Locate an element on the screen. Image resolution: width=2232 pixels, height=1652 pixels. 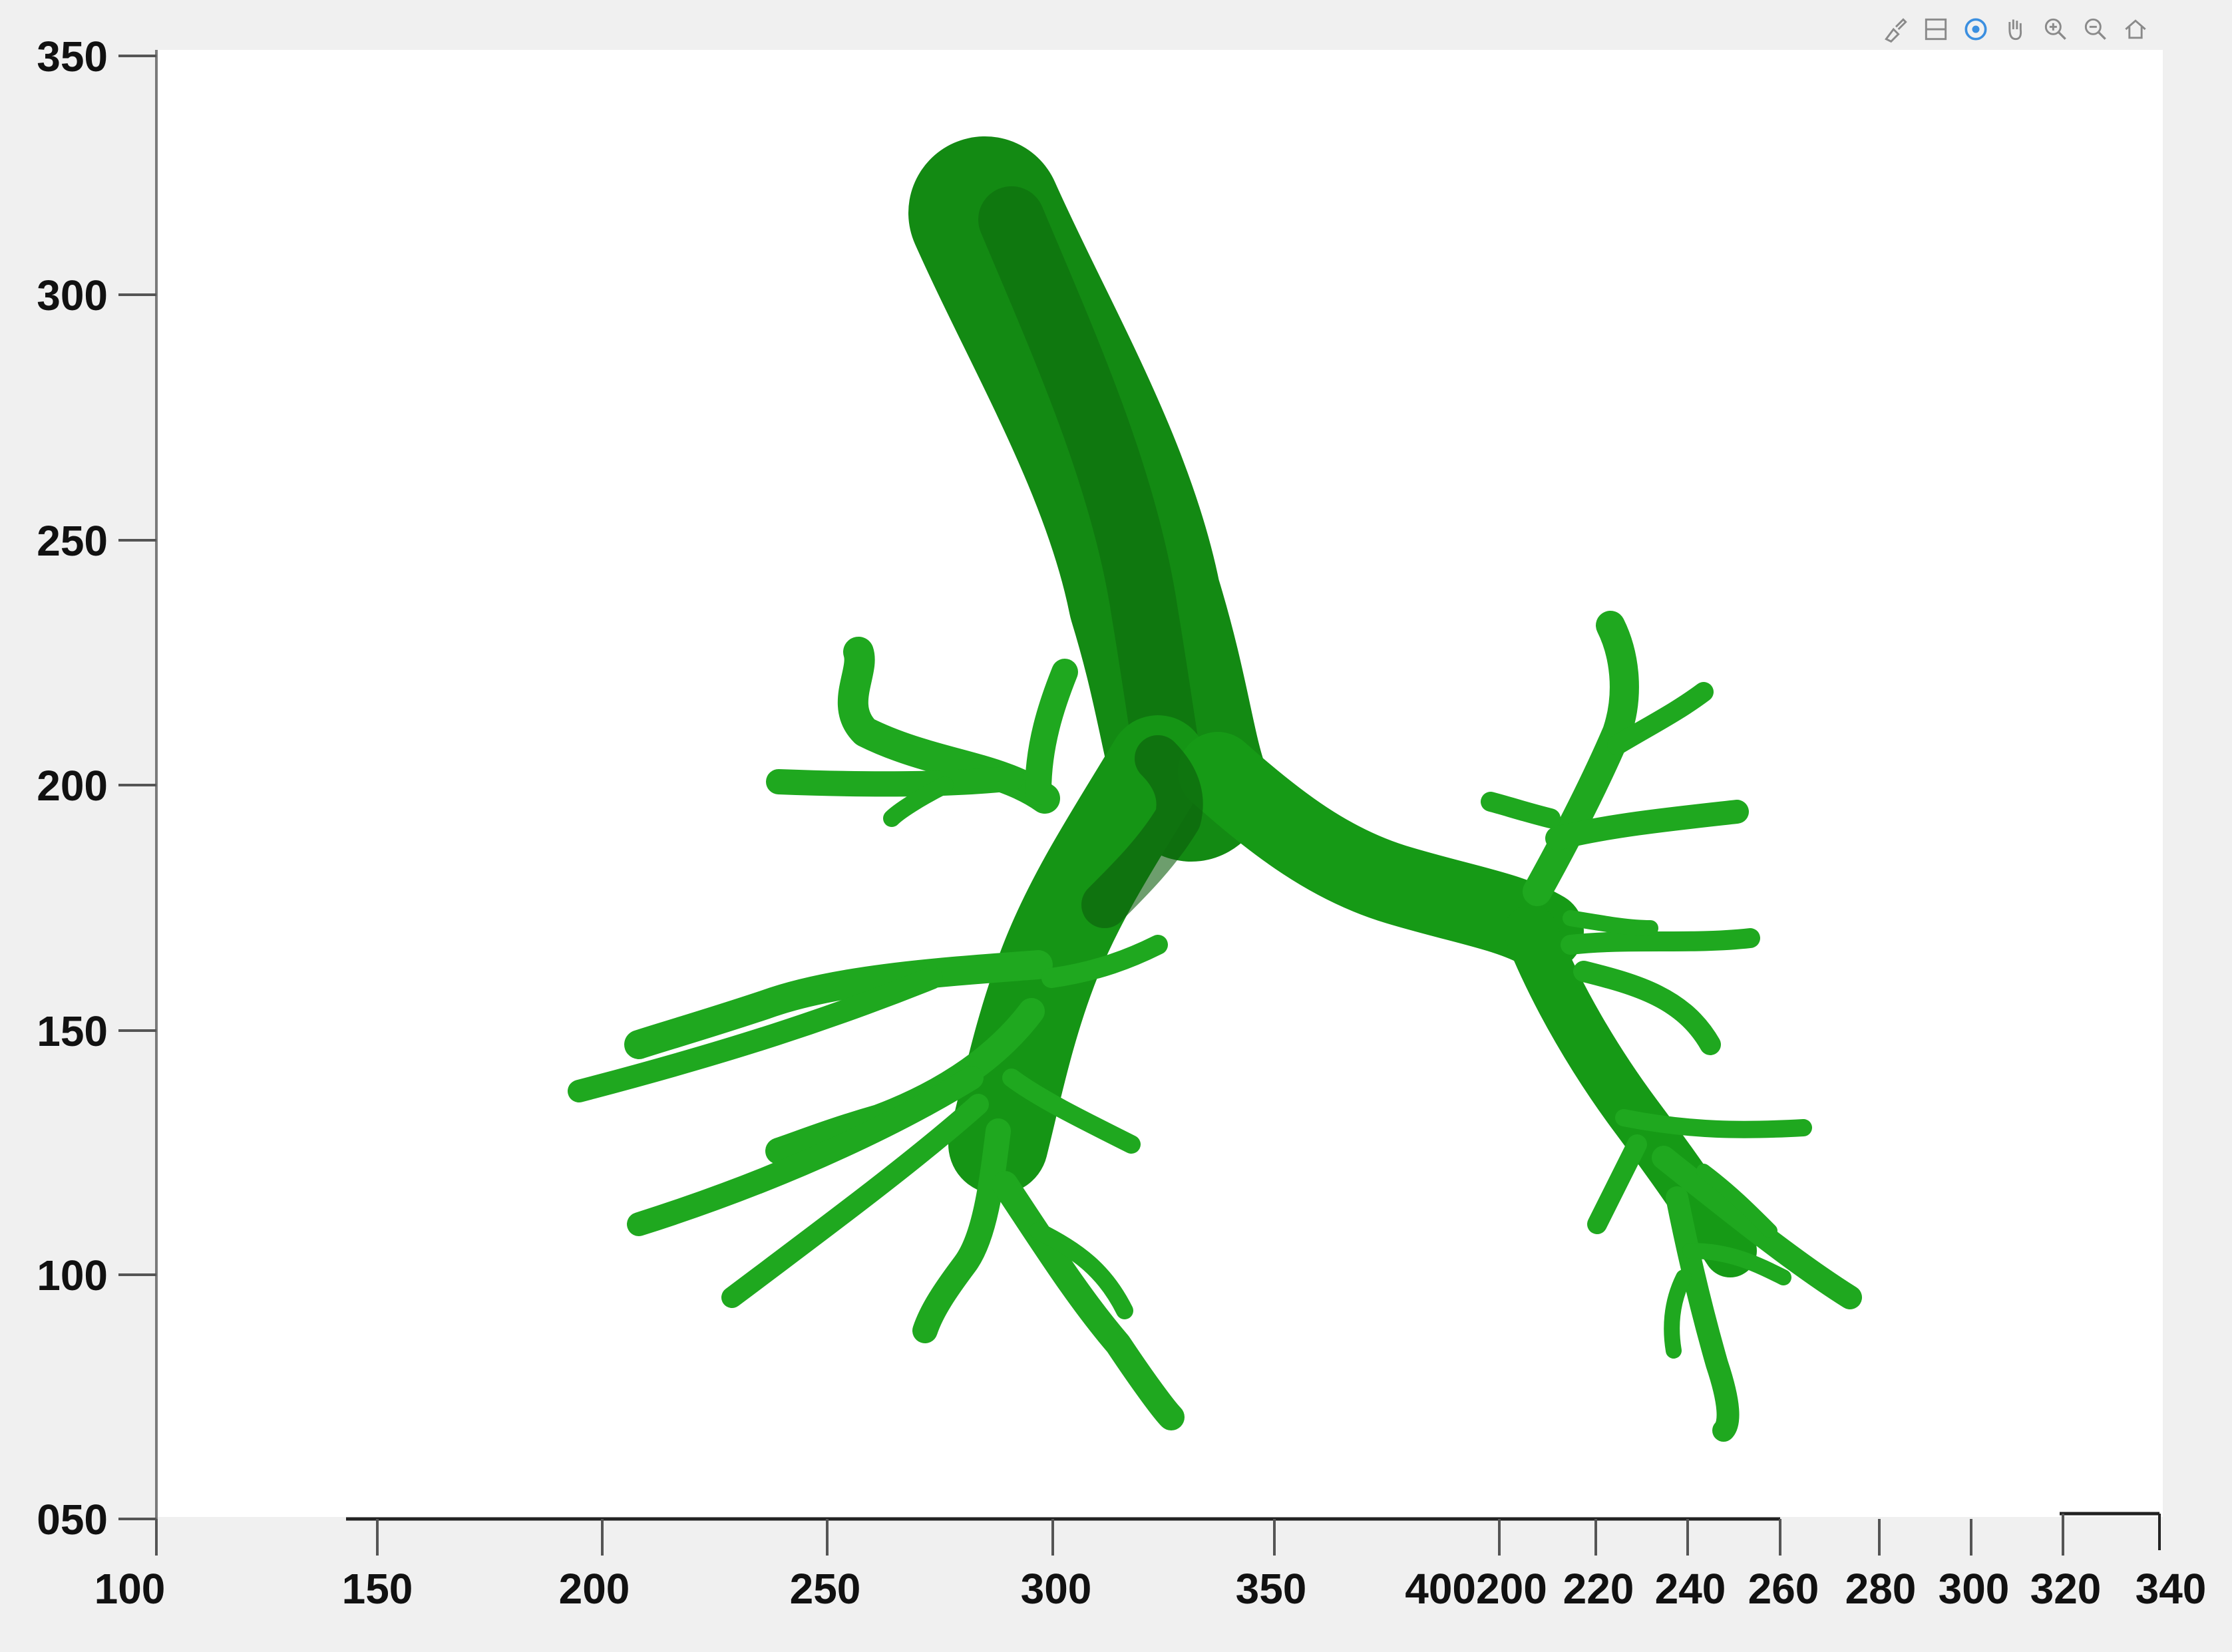
x-tick-label: 150 is located at coordinates (377, 1589).